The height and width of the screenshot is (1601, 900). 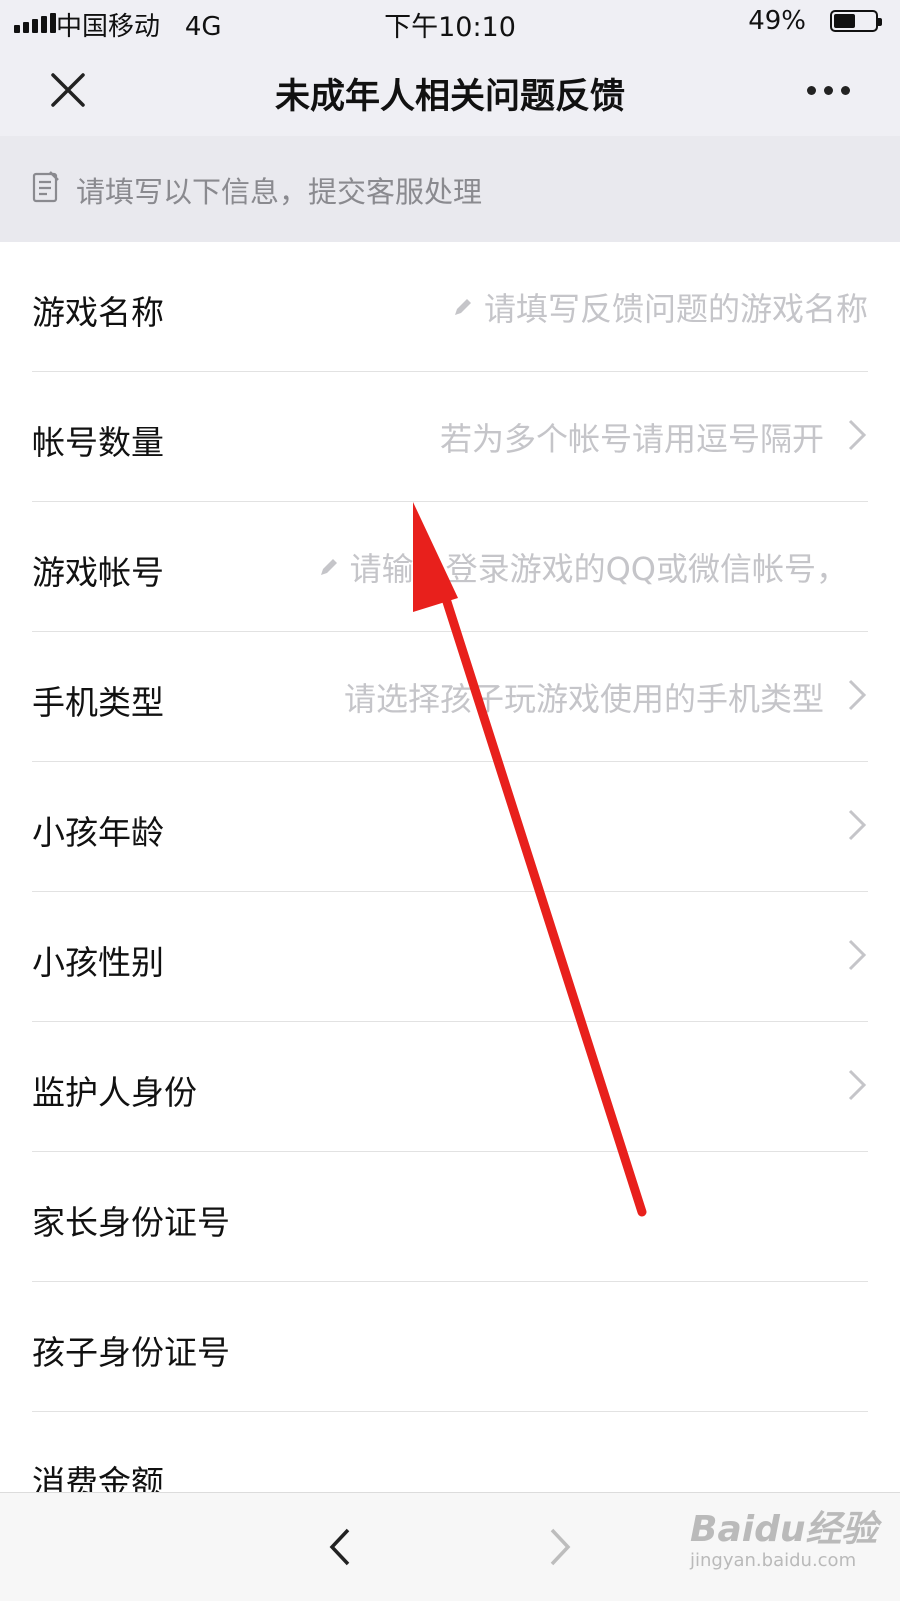 I want to click on status-bar: 中国移动 4G 下午10:10 49%, so click(x=450, y=22).